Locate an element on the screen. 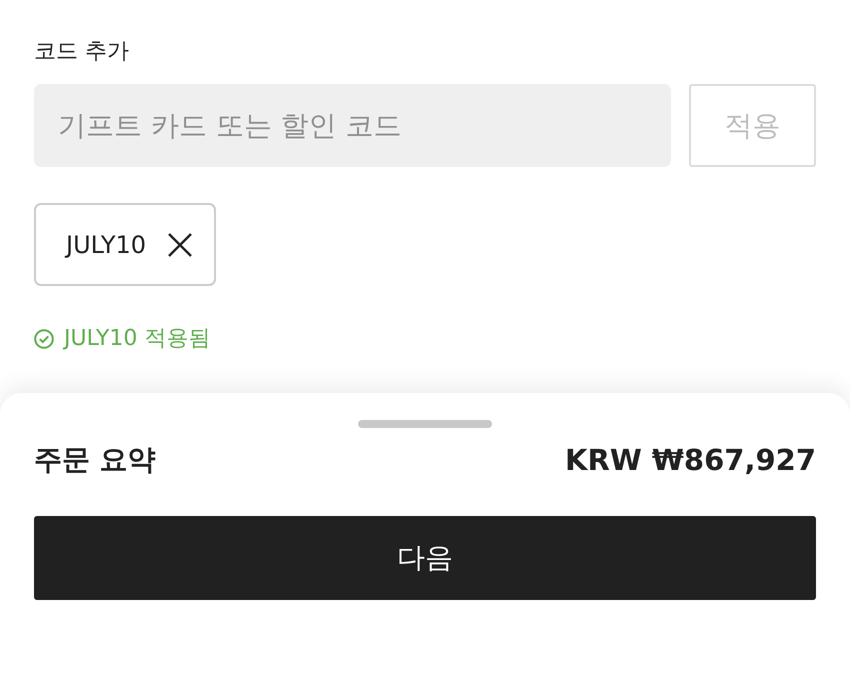 This screenshot has width=850, height=698. status-message: JULY10 적용됨 is located at coordinates (137, 339).